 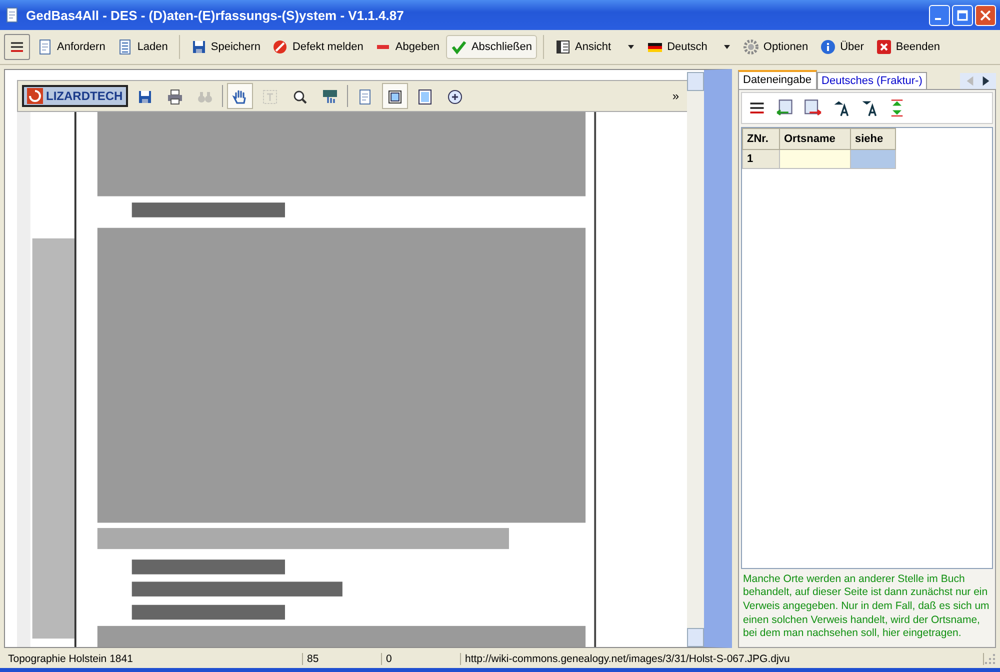 What do you see at coordinates (595, 47) in the screenshot?
I see `menu-button: Ansicht` at bounding box center [595, 47].